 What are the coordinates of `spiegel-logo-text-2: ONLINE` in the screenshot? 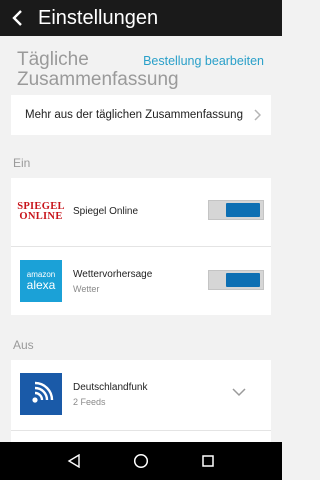 It's located at (41, 216).